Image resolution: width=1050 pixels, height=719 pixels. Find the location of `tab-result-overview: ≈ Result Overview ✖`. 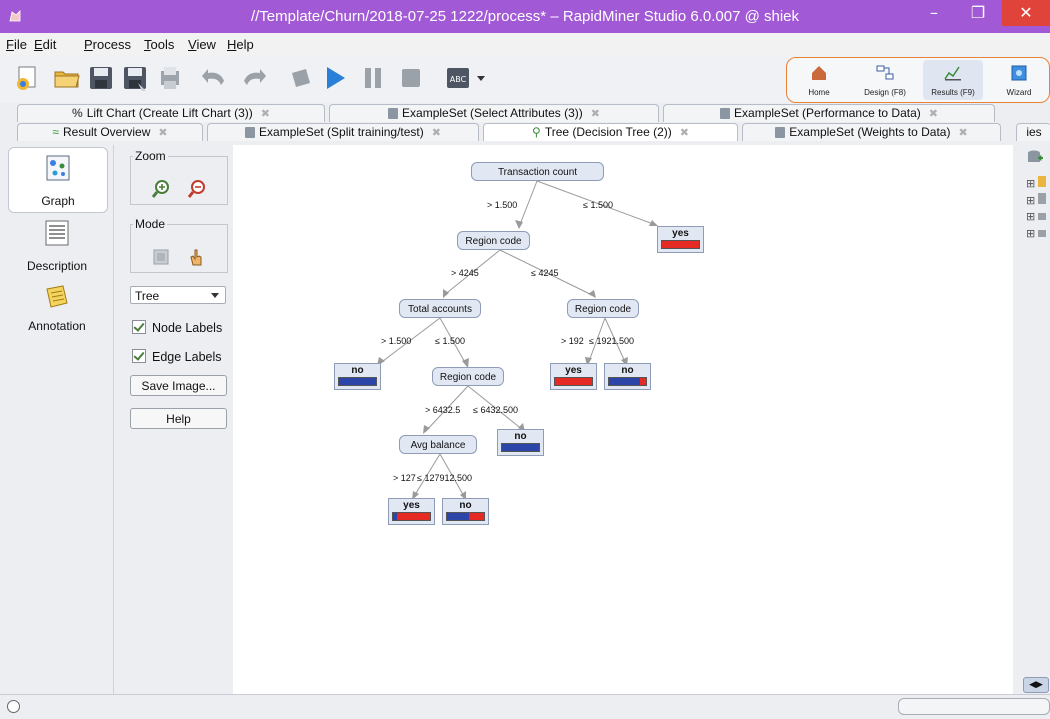

tab-result-overview: ≈ Result Overview ✖ is located at coordinates (110, 132).